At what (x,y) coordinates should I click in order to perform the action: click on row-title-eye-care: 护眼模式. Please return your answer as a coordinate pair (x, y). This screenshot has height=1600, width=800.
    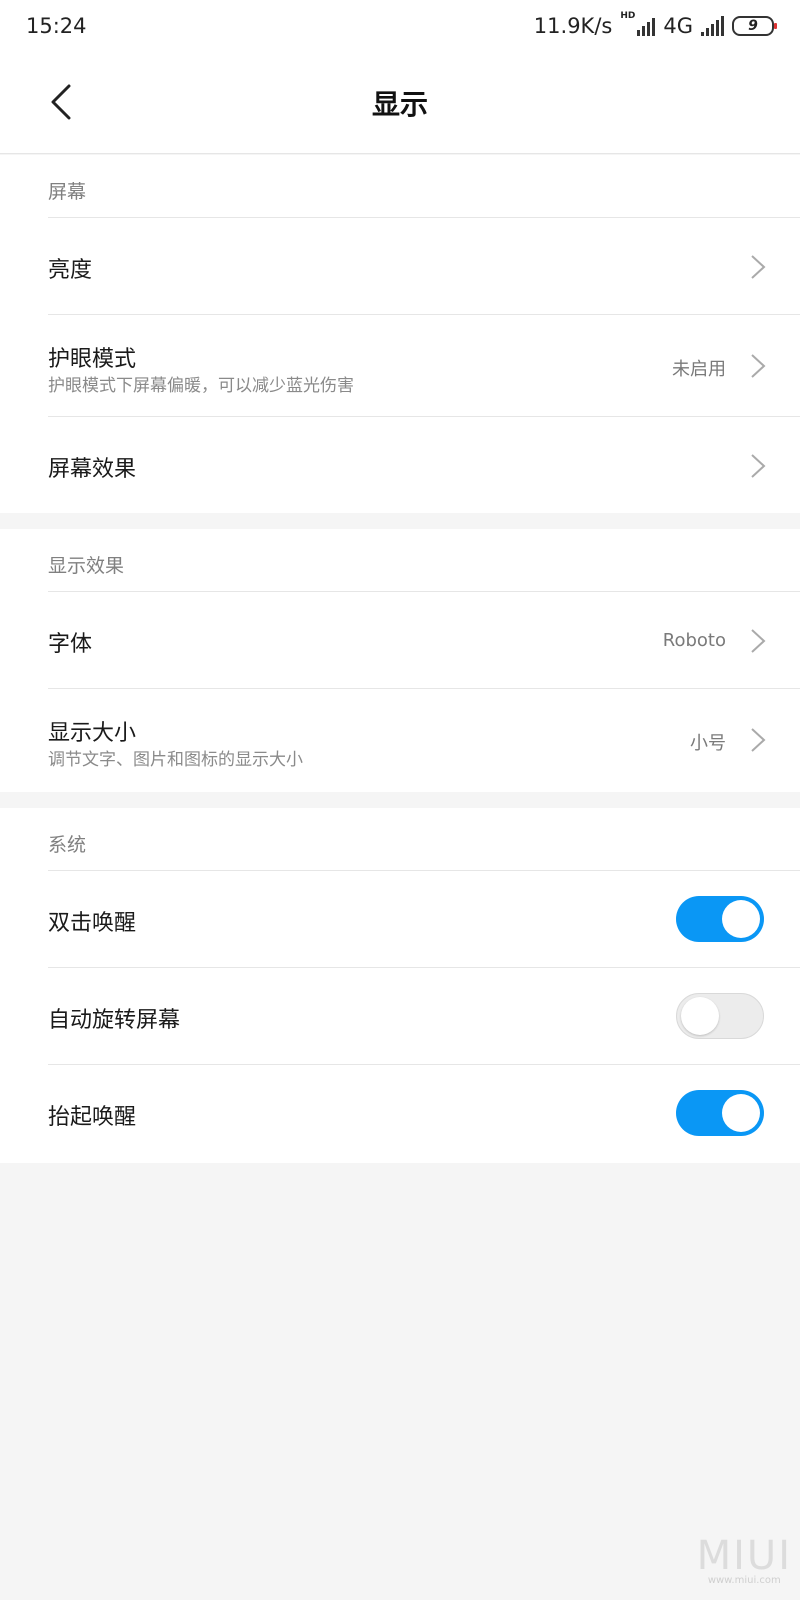
    Looking at the image, I should click on (92, 359).